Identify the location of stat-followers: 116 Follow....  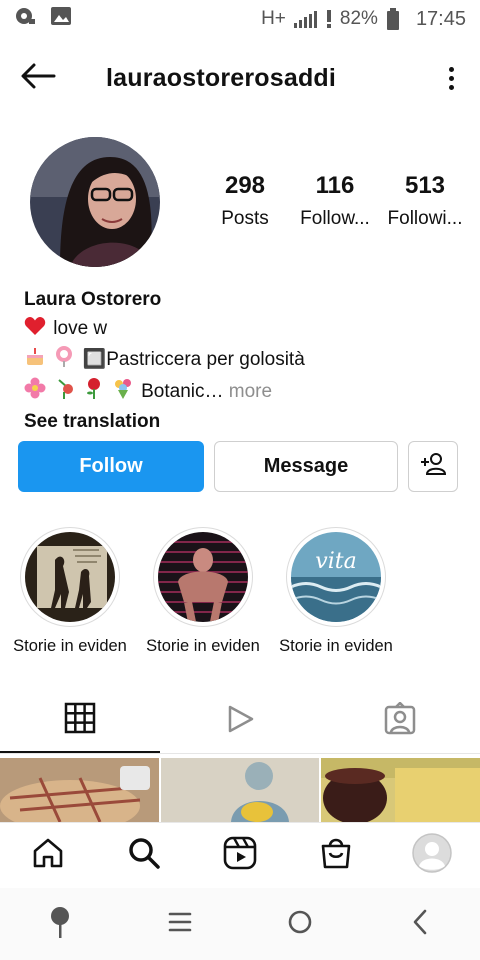
(335, 201).